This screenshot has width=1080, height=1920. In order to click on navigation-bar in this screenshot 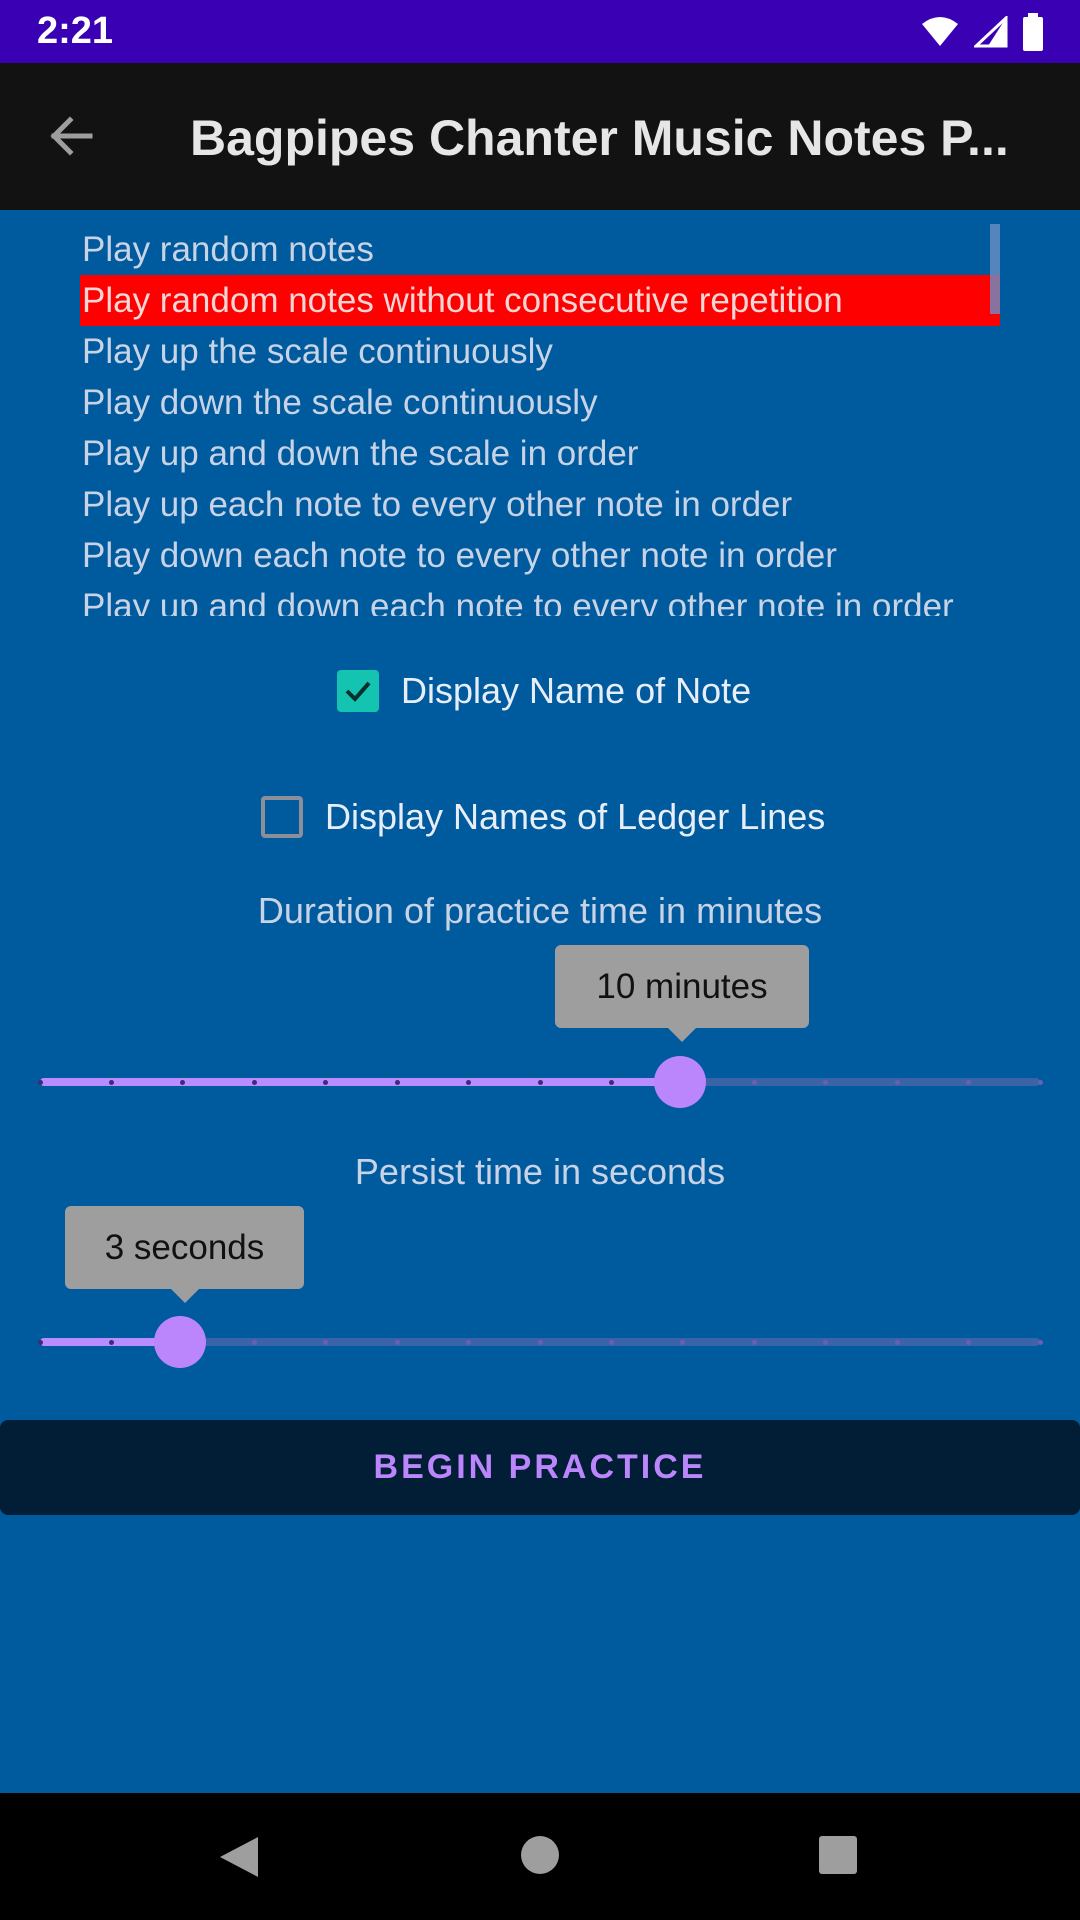, I will do `click(540, 1856)`.